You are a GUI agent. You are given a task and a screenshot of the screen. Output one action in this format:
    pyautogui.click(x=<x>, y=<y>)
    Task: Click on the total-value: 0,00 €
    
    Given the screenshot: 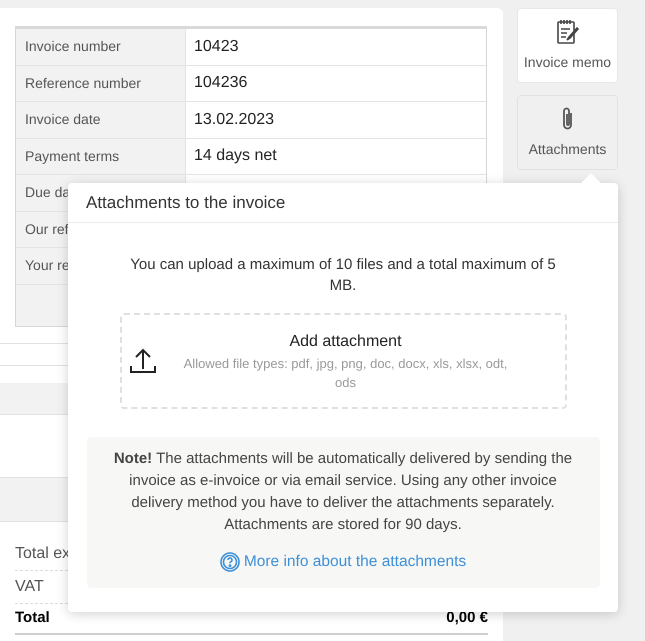 What is the action you would take?
    pyautogui.click(x=467, y=618)
    